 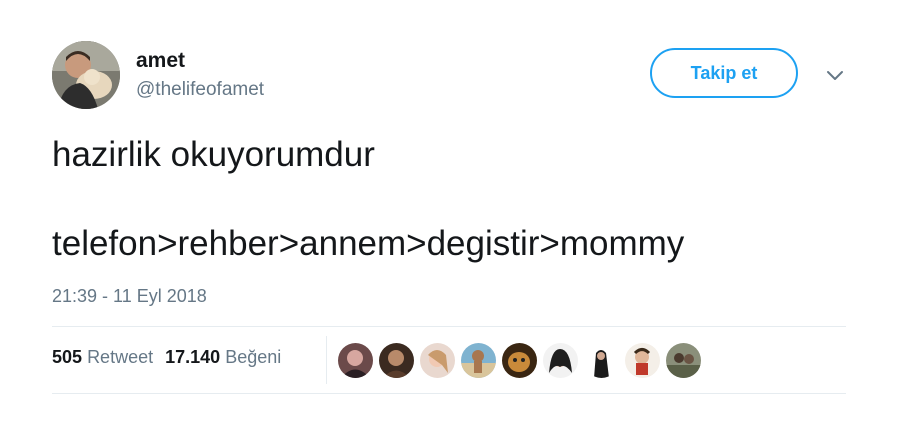 I want to click on avatar, so click(x=86, y=75).